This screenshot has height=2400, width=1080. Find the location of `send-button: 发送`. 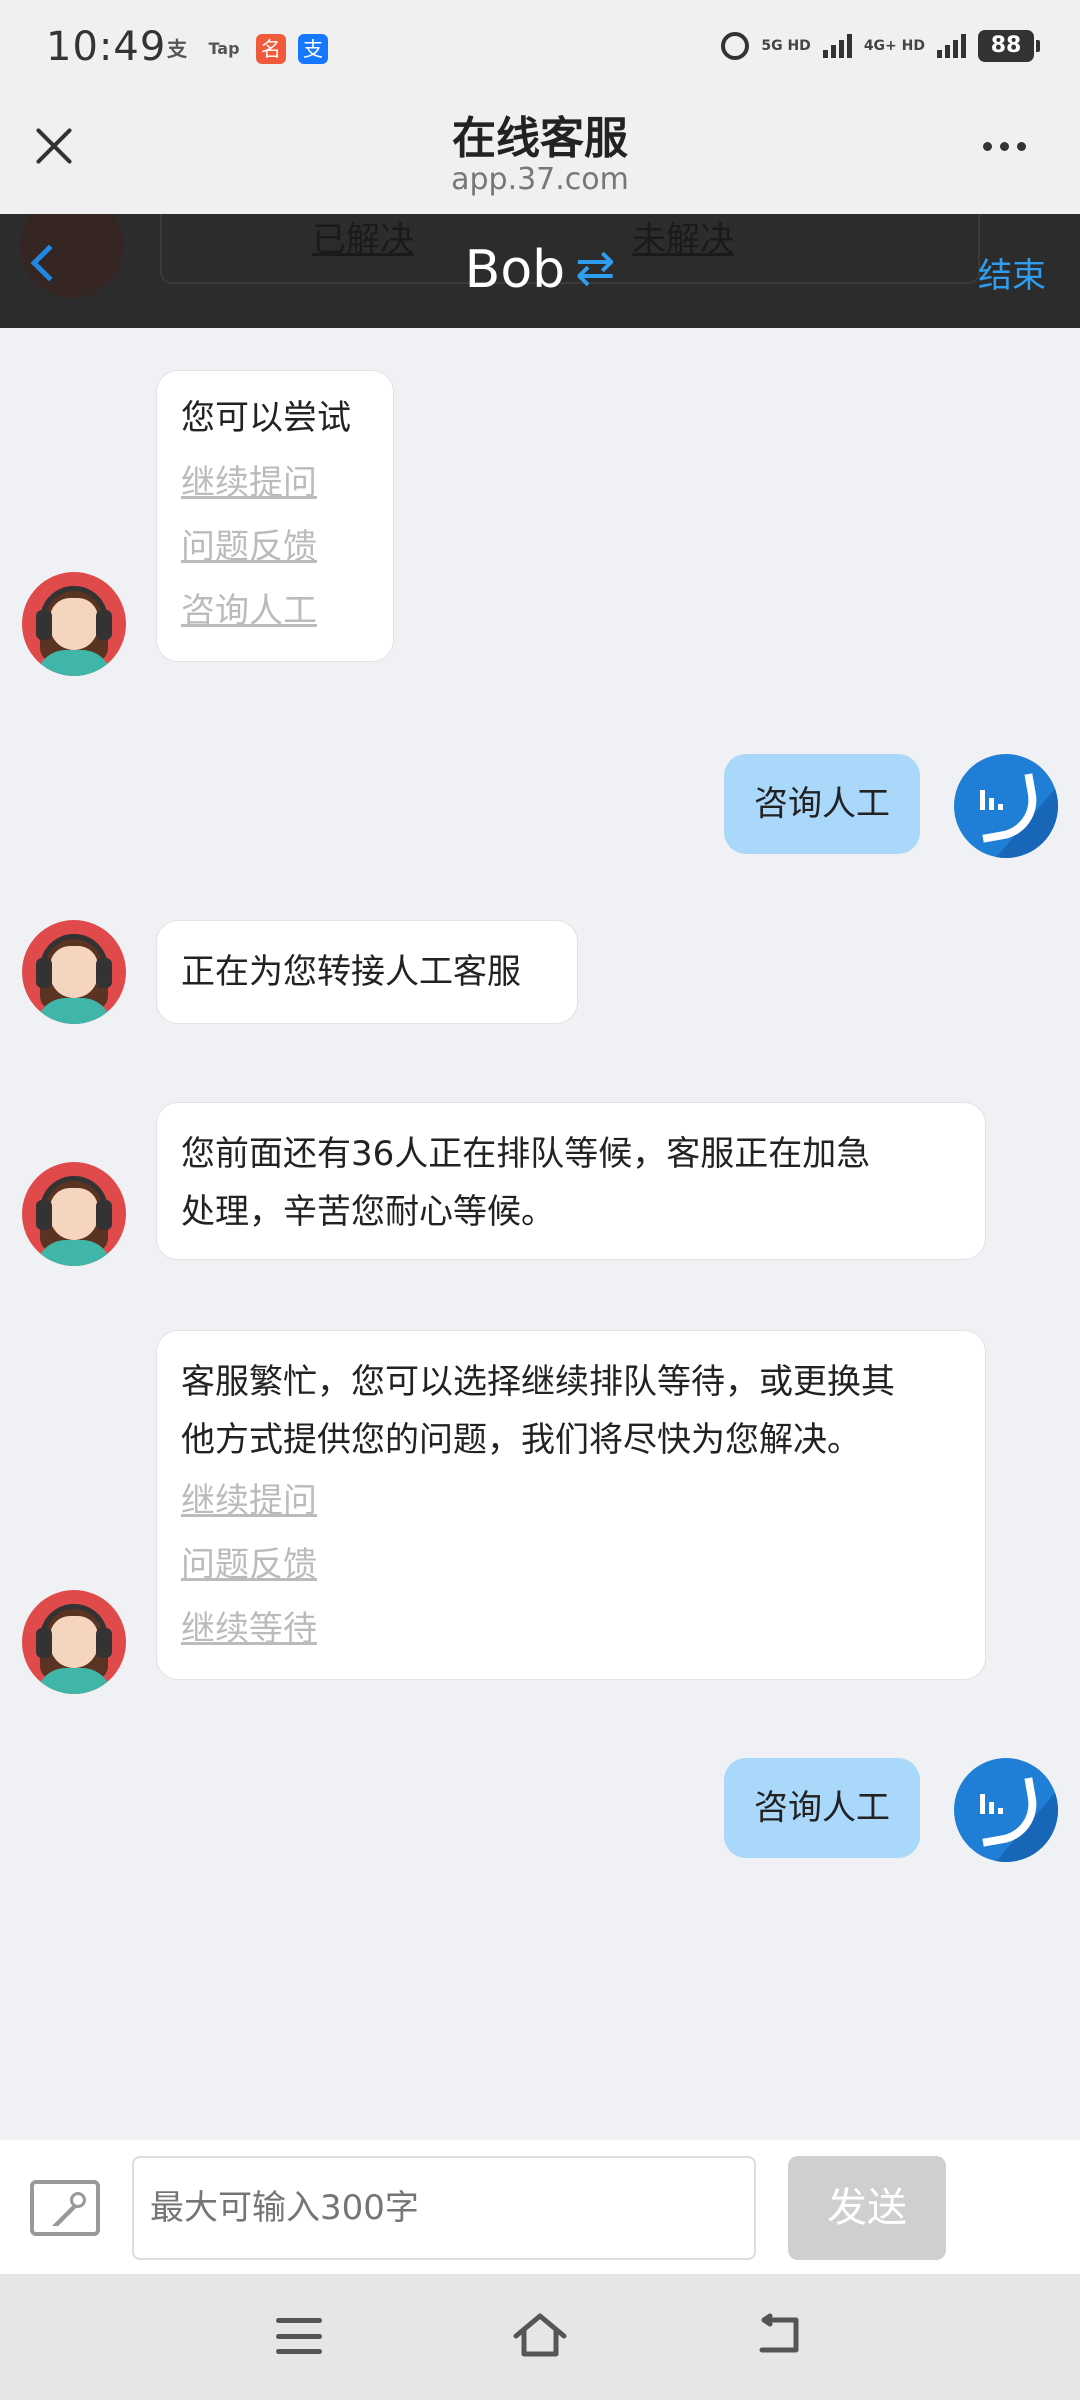

send-button: 发送 is located at coordinates (867, 2208).